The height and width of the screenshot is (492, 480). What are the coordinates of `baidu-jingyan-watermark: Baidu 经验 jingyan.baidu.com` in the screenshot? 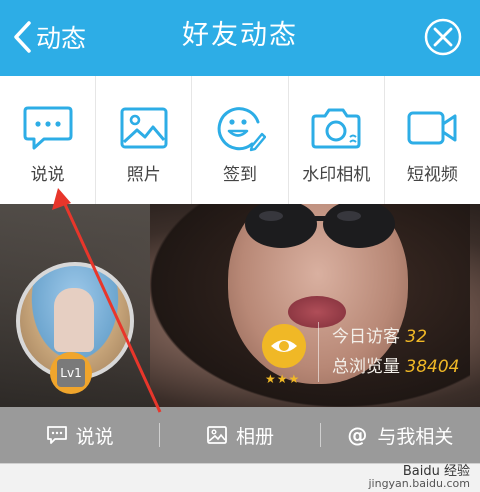 It's located at (419, 477).